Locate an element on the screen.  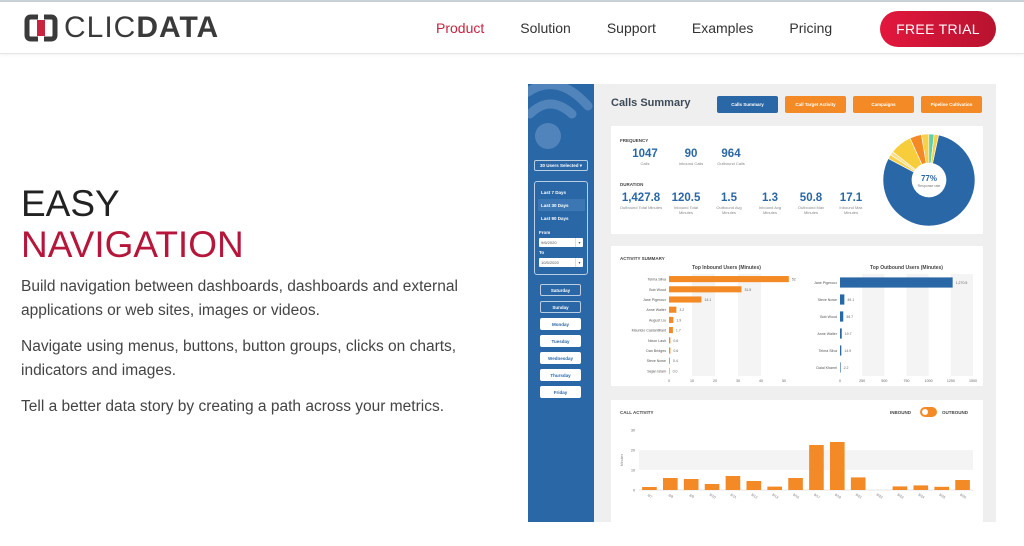
nav-solution: Solution is located at coordinates (545, 28).